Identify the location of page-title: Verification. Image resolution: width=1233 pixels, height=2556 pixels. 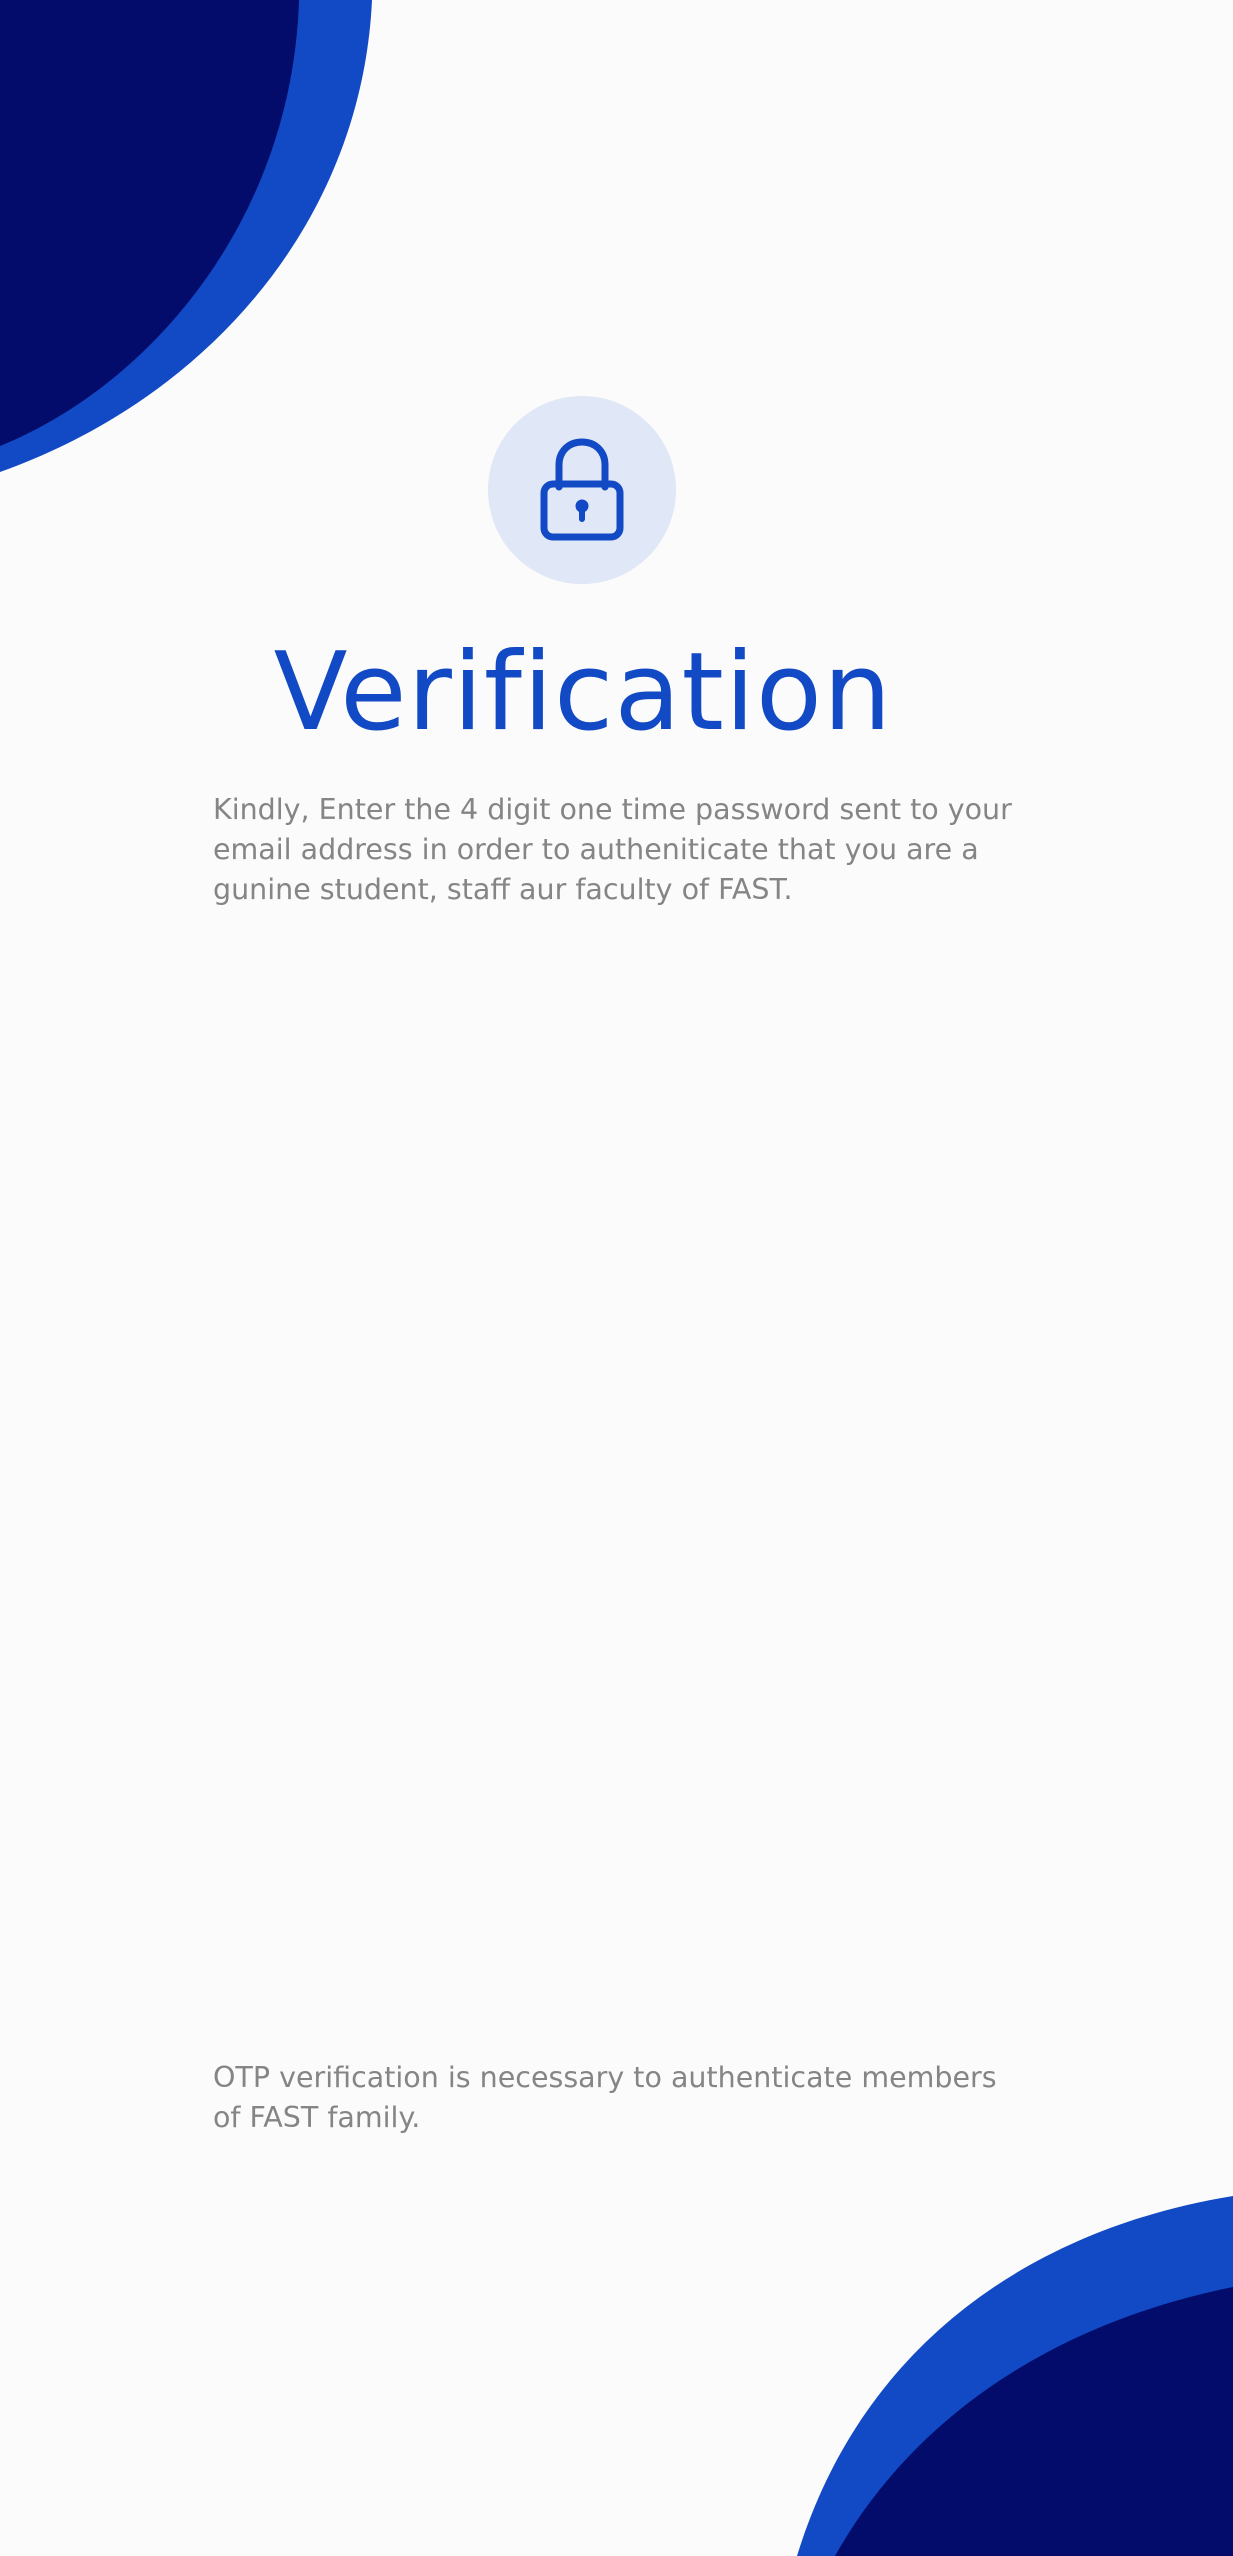
(583, 692).